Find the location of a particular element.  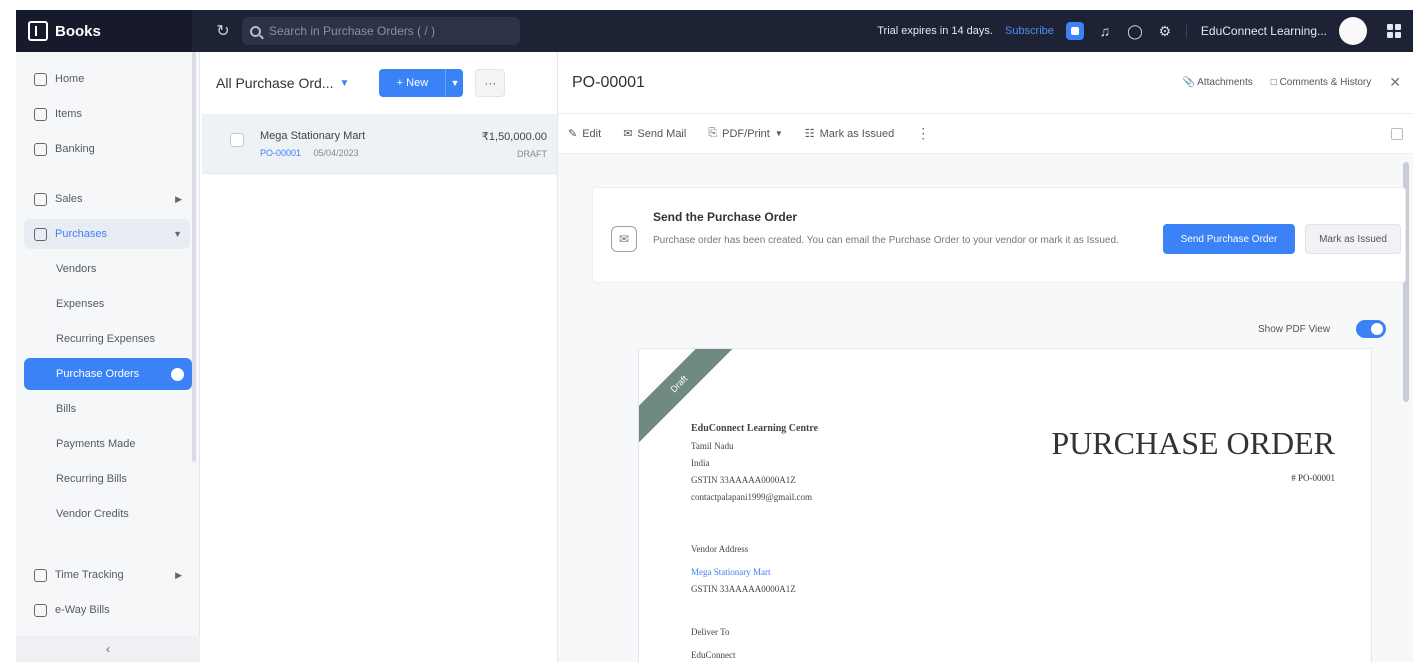

comments-history-button: □ Comments & History is located at coordinates (1321, 82).